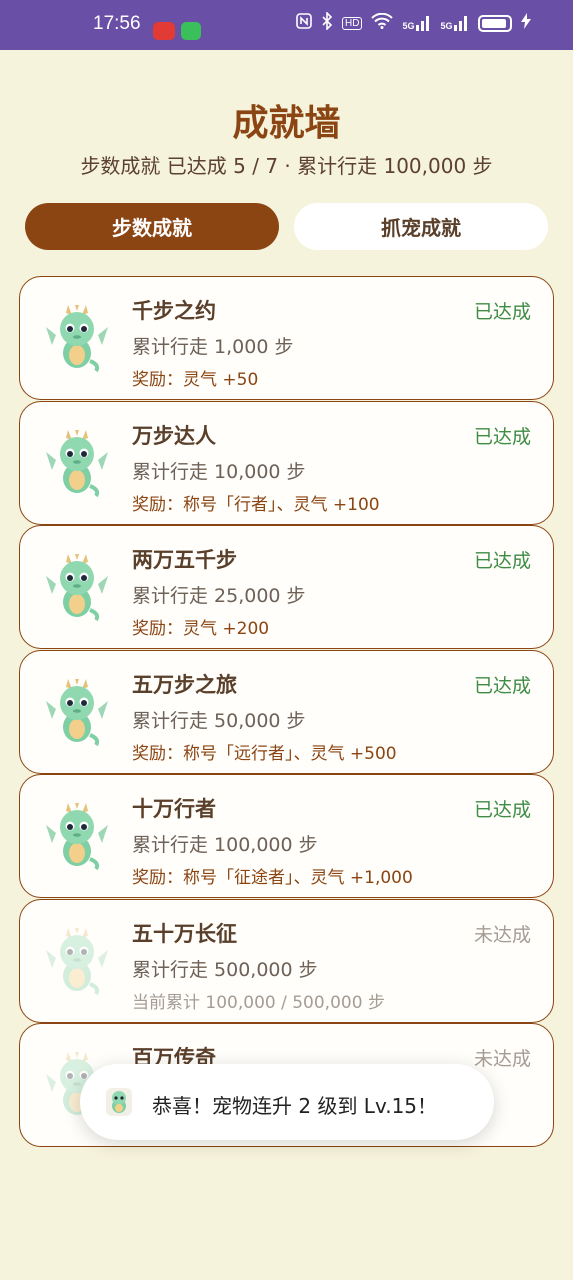  I want to click on achievement-requirement: 累计行走 50,000 步, so click(219, 720).